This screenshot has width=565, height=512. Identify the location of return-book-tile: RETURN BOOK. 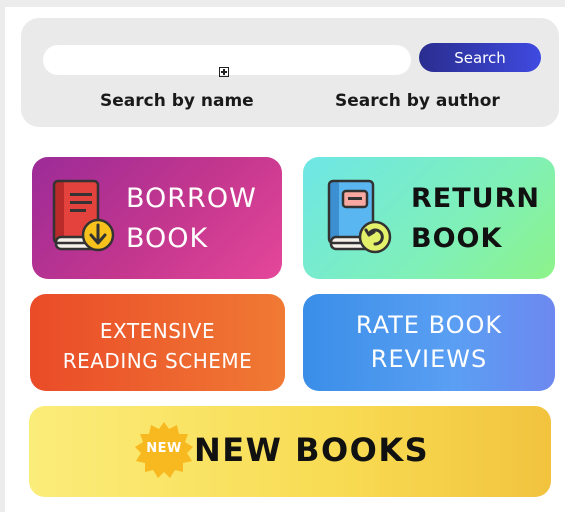
(429, 218).